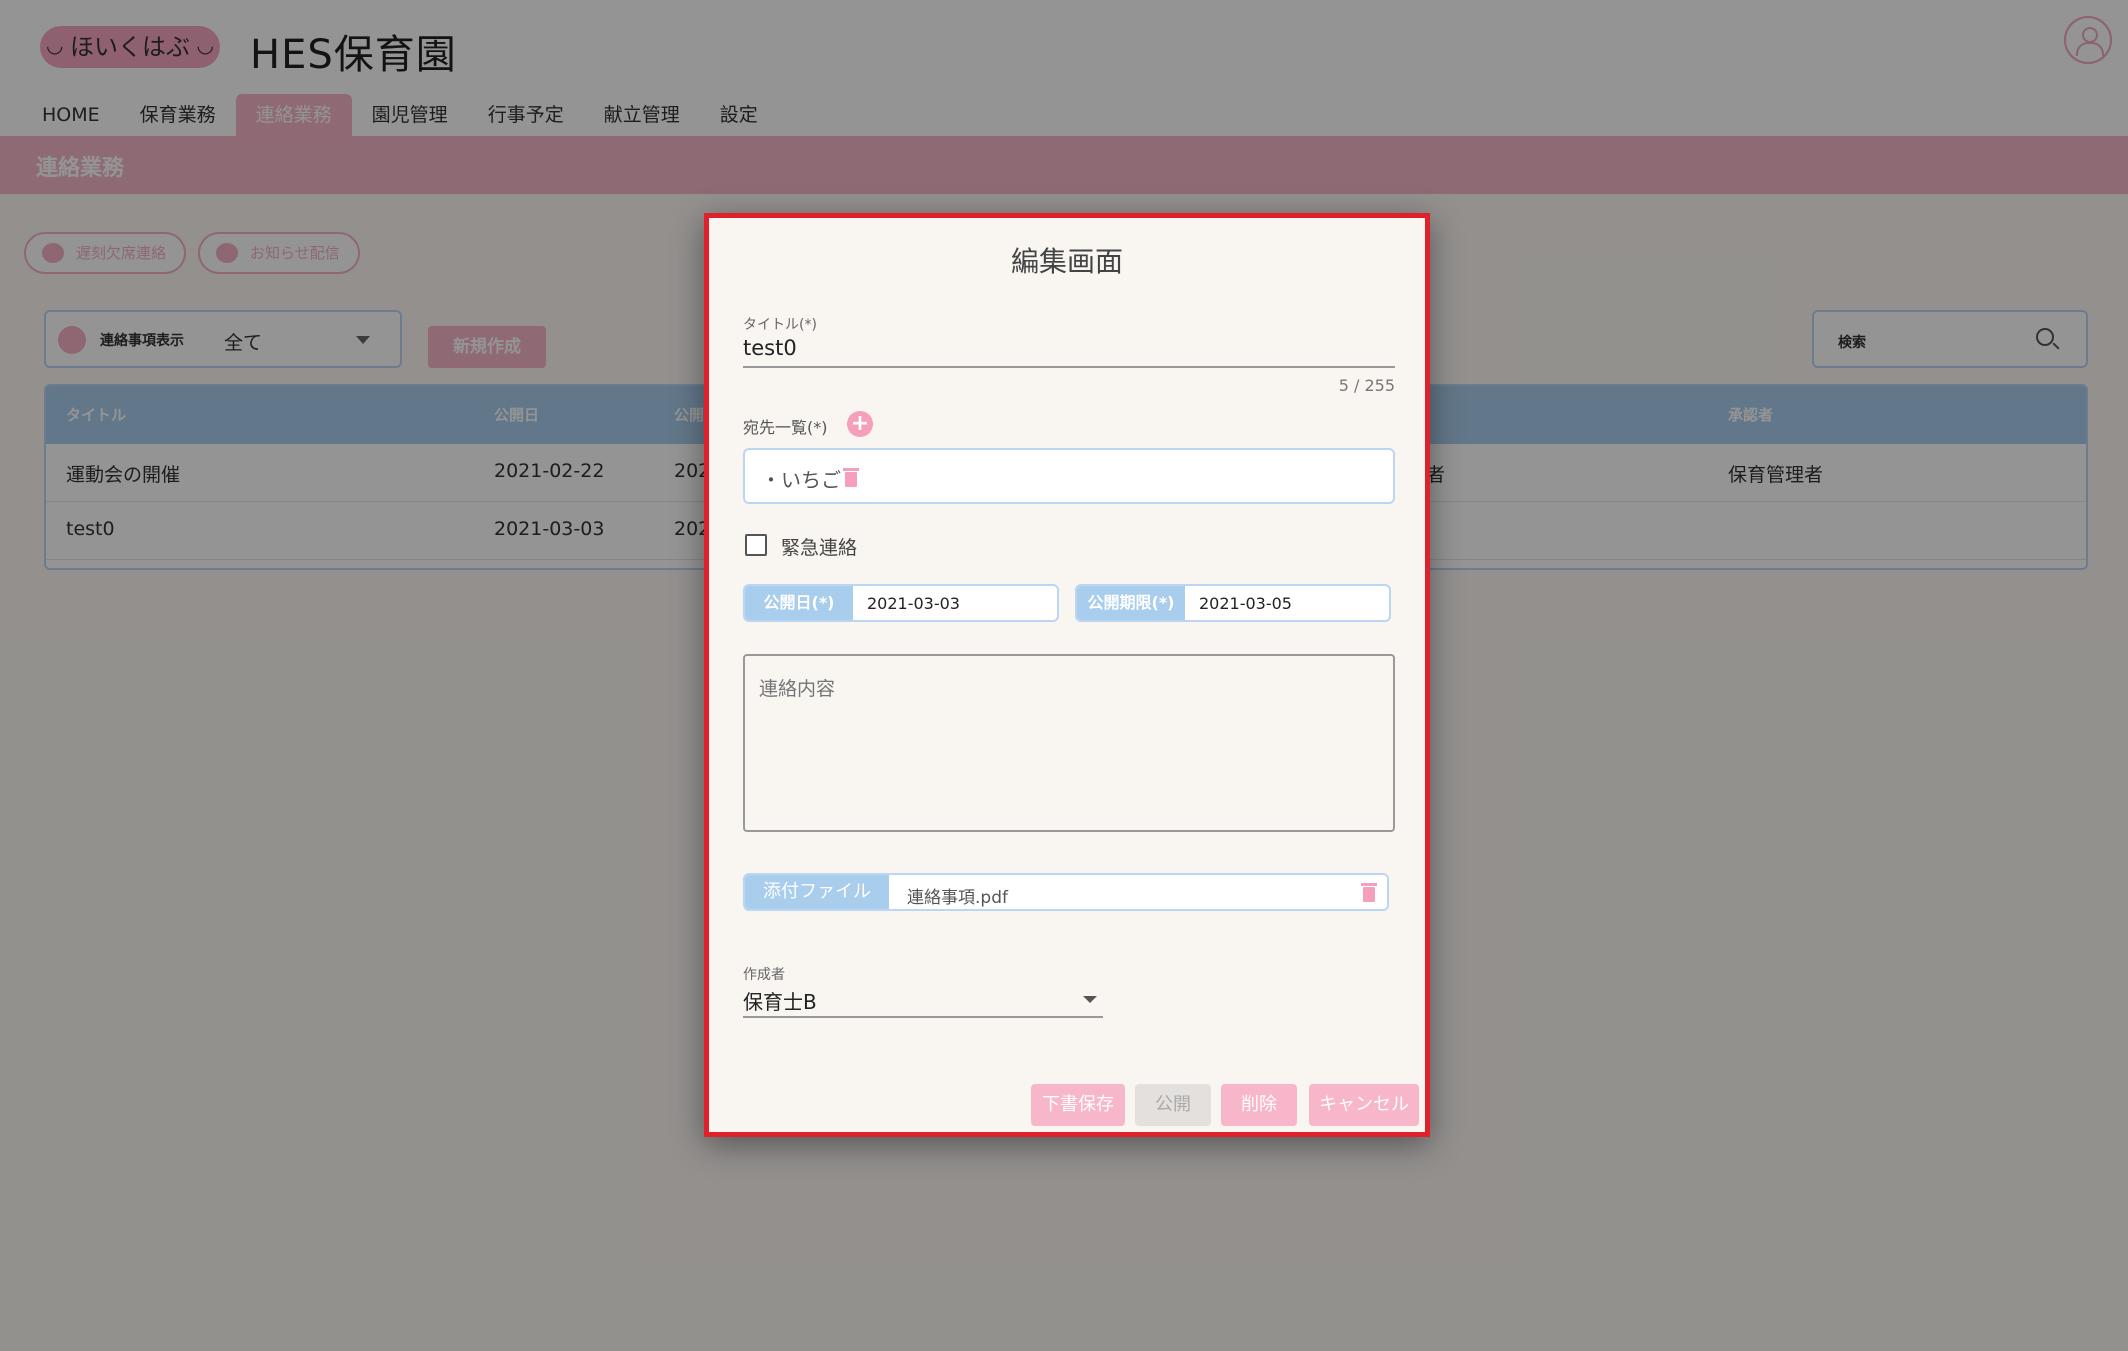 The height and width of the screenshot is (1351, 2128). Describe the element at coordinates (957, 898) in the screenshot. I see `attachment-filename: 連絡事項.pdf` at that location.